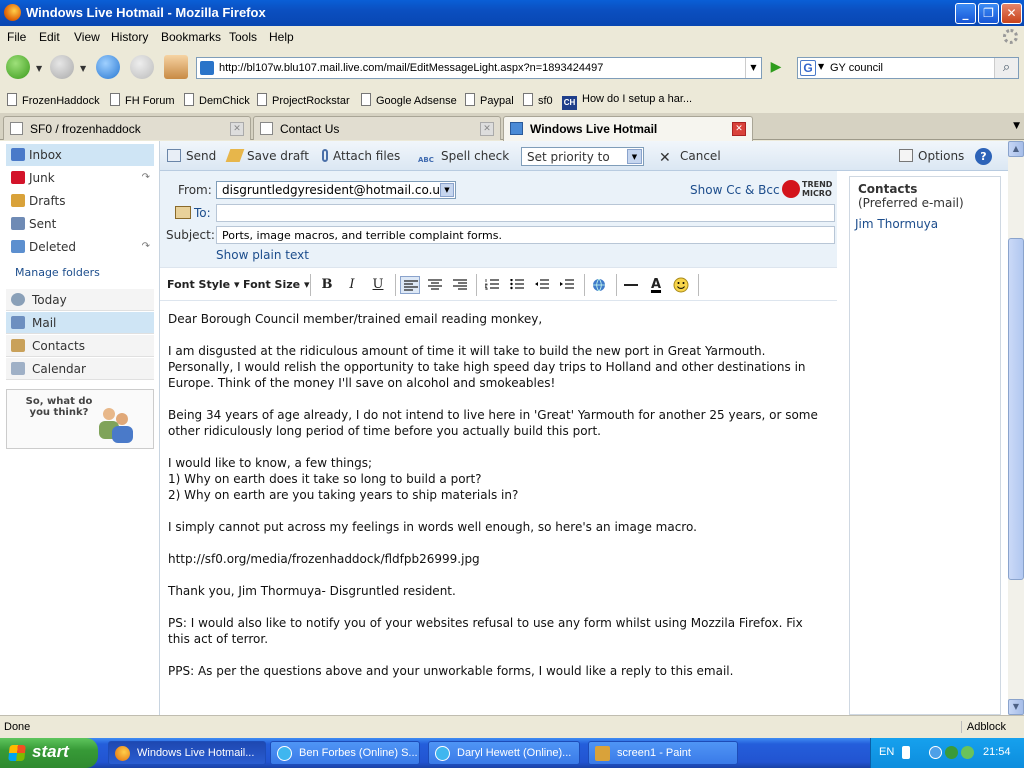  What do you see at coordinates (262, 255) in the screenshot?
I see `show-plain-text-link: Show plain text` at bounding box center [262, 255].